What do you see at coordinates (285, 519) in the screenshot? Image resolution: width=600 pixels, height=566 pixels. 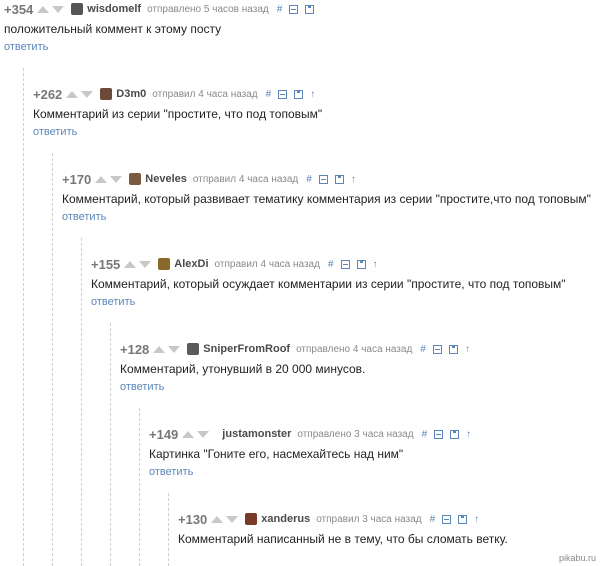 I see `username: xanderus` at bounding box center [285, 519].